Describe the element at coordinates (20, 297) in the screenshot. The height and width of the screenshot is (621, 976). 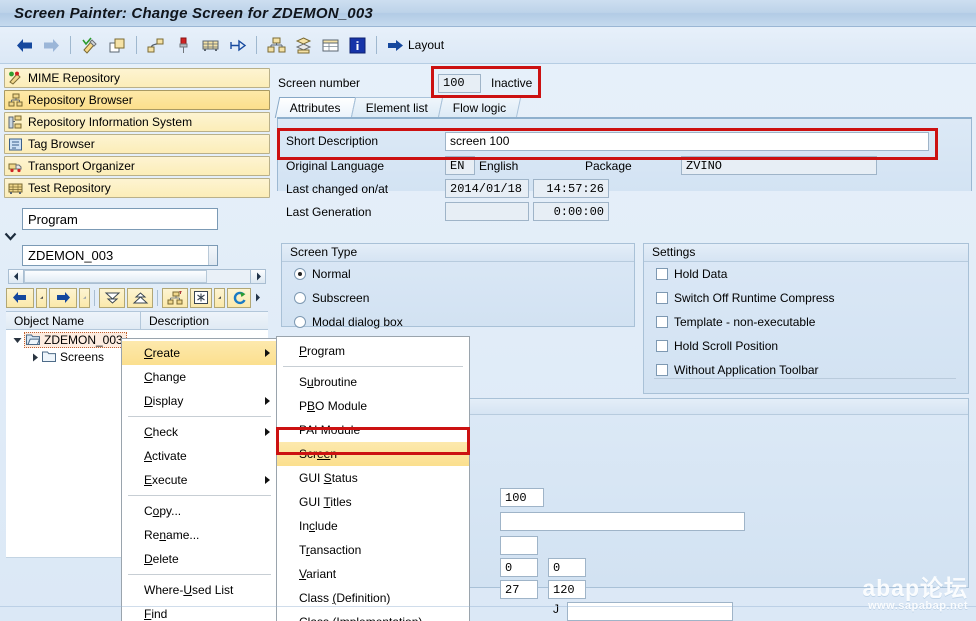
I see `tree-back-icon` at that location.